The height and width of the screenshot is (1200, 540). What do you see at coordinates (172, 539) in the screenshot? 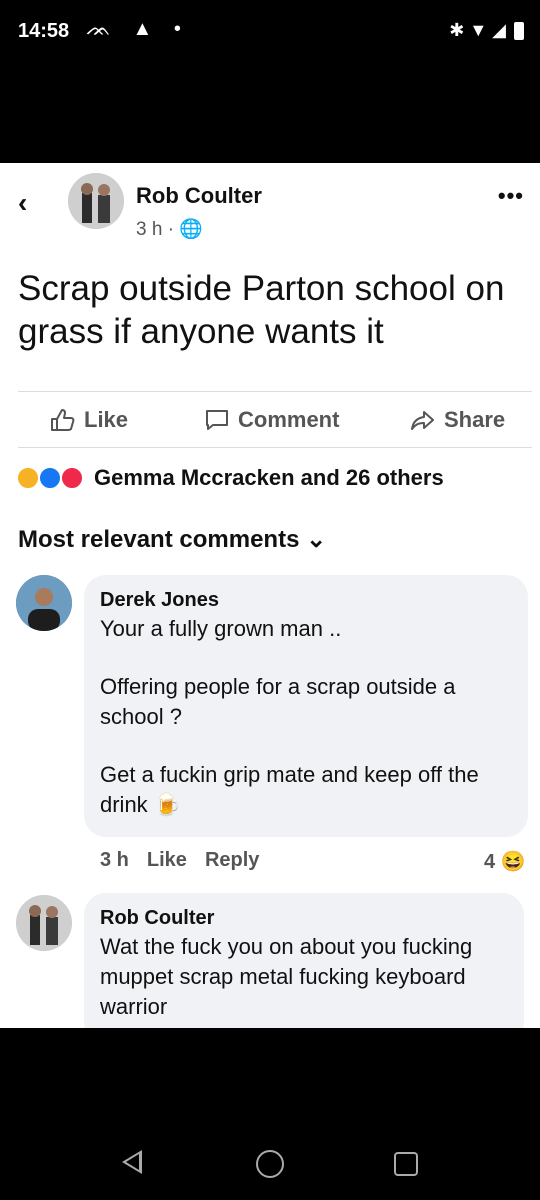
I see `comments-sort-dropdown: Most relevant comments ⌄` at bounding box center [172, 539].